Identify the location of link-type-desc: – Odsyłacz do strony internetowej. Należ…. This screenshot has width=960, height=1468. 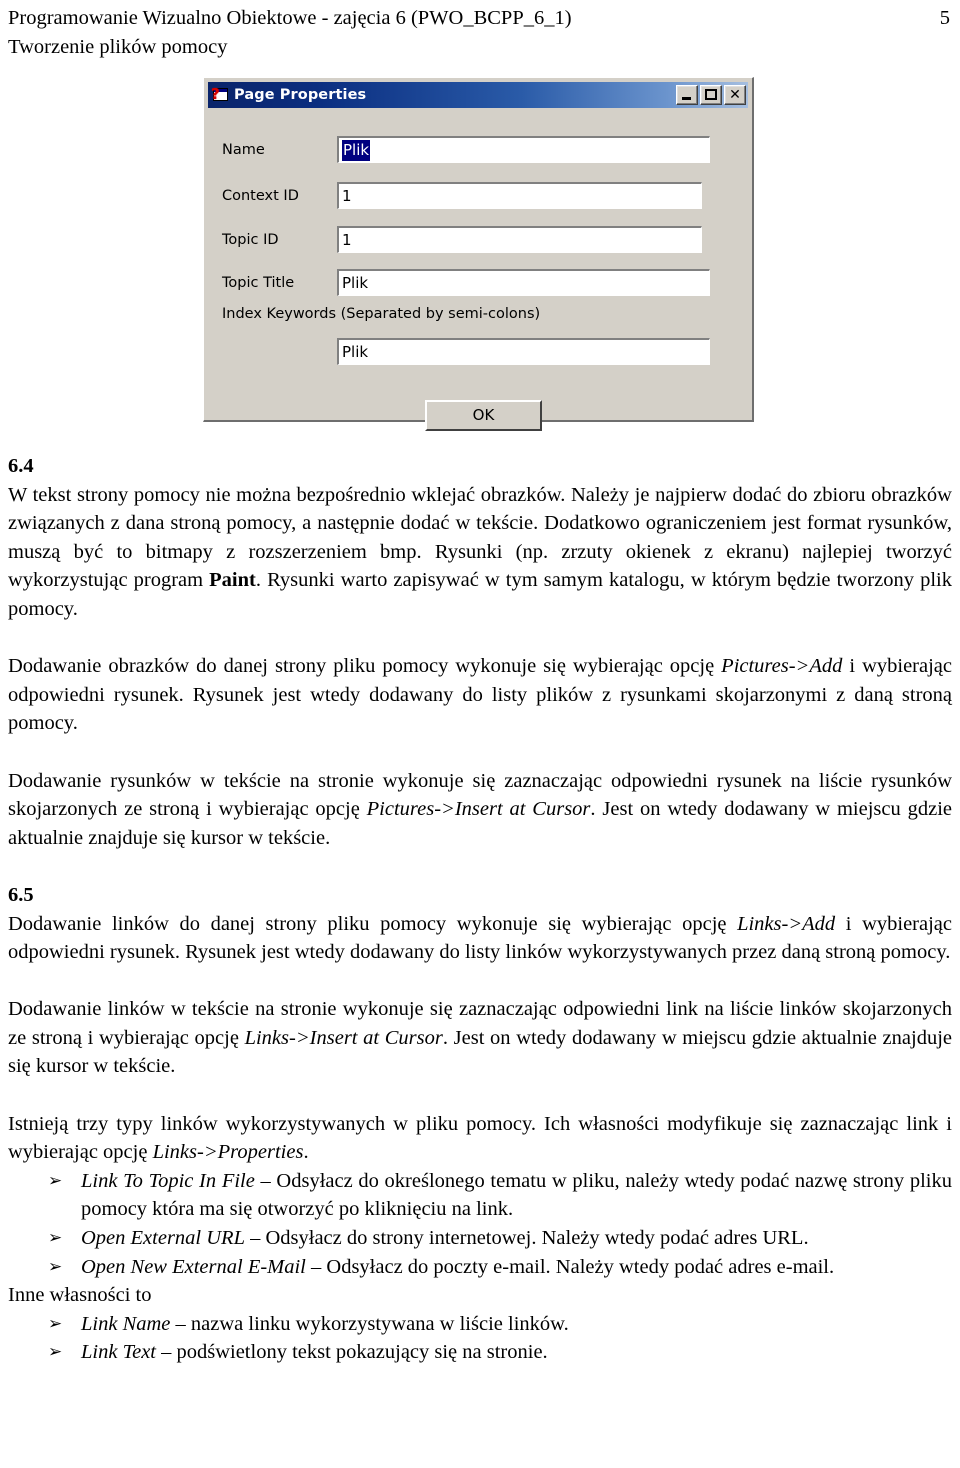
(526, 1238).